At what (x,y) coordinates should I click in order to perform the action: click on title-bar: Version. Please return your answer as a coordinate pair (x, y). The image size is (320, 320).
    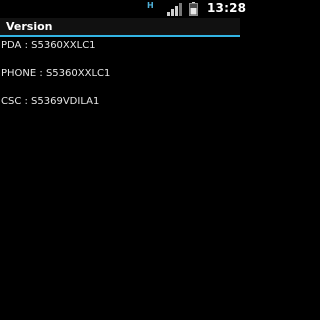
    Looking at the image, I should click on (120, 27).